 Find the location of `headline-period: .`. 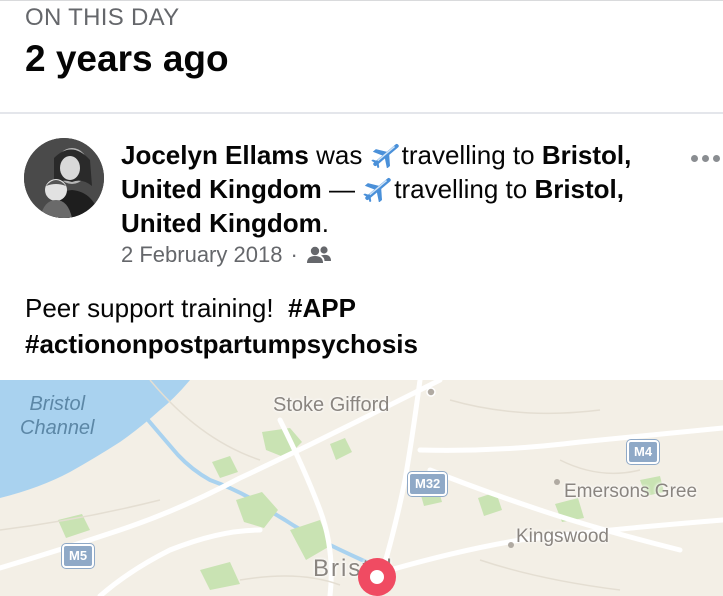

headline-period: . is located at coordinates (325, 223).